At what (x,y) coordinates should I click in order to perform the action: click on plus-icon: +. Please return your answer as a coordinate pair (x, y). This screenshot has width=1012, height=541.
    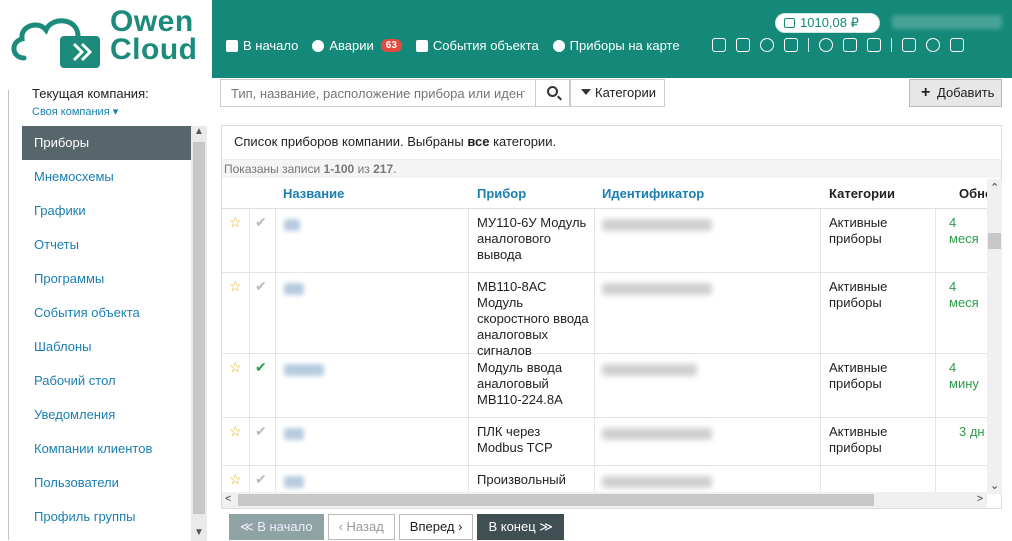
    Looking at the image, I should click on (926, 92).